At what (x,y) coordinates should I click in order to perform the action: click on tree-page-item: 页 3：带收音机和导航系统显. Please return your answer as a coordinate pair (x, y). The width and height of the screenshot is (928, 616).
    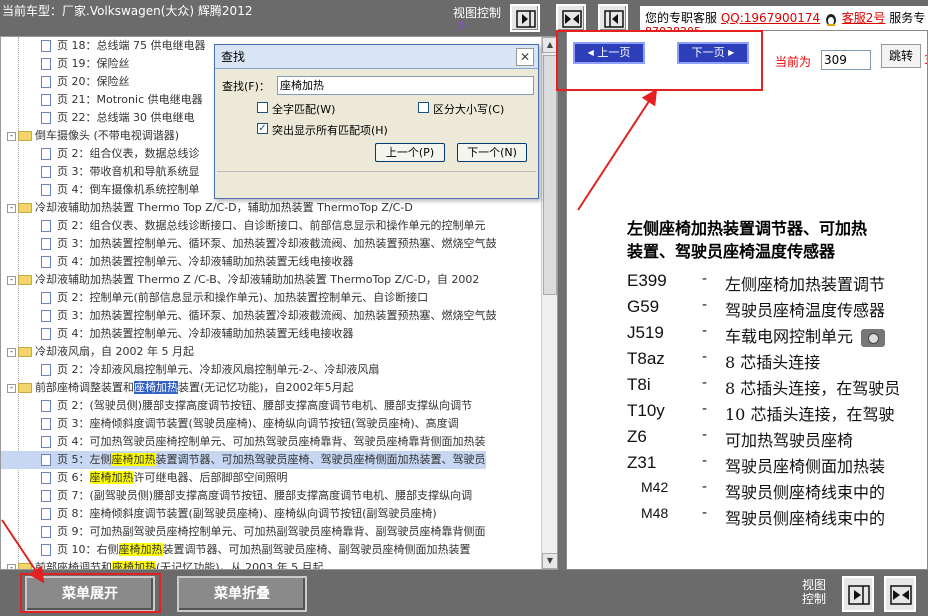
    Looking at the image, I should click on (100, 172).